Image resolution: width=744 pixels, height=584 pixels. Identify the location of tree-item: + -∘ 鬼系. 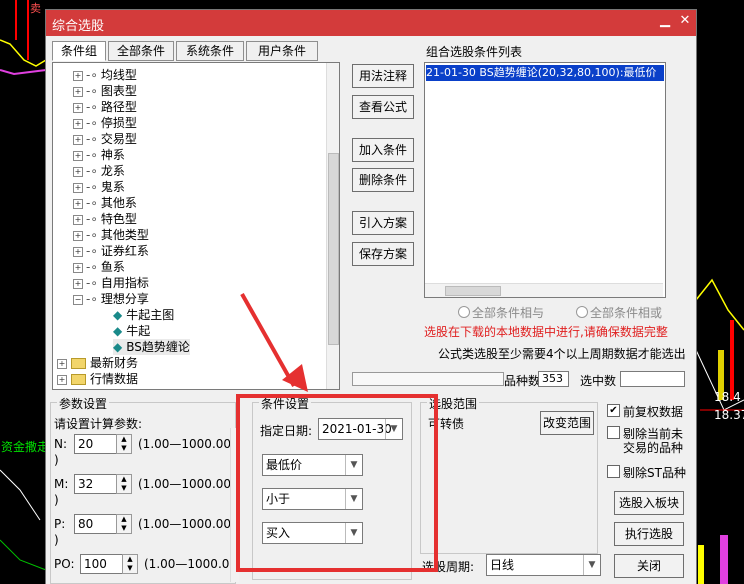
(99, 187).